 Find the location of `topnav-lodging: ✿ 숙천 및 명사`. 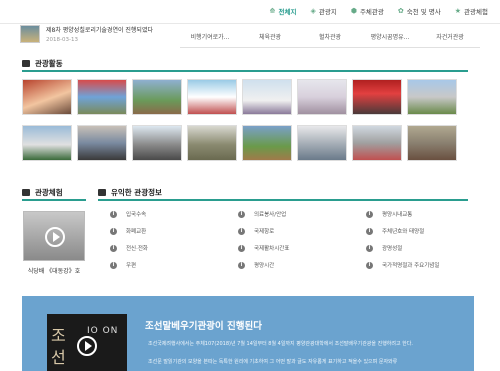

topnav-lodging: ✿ 숙천 및 명사 is located at coordinates (419, 11).